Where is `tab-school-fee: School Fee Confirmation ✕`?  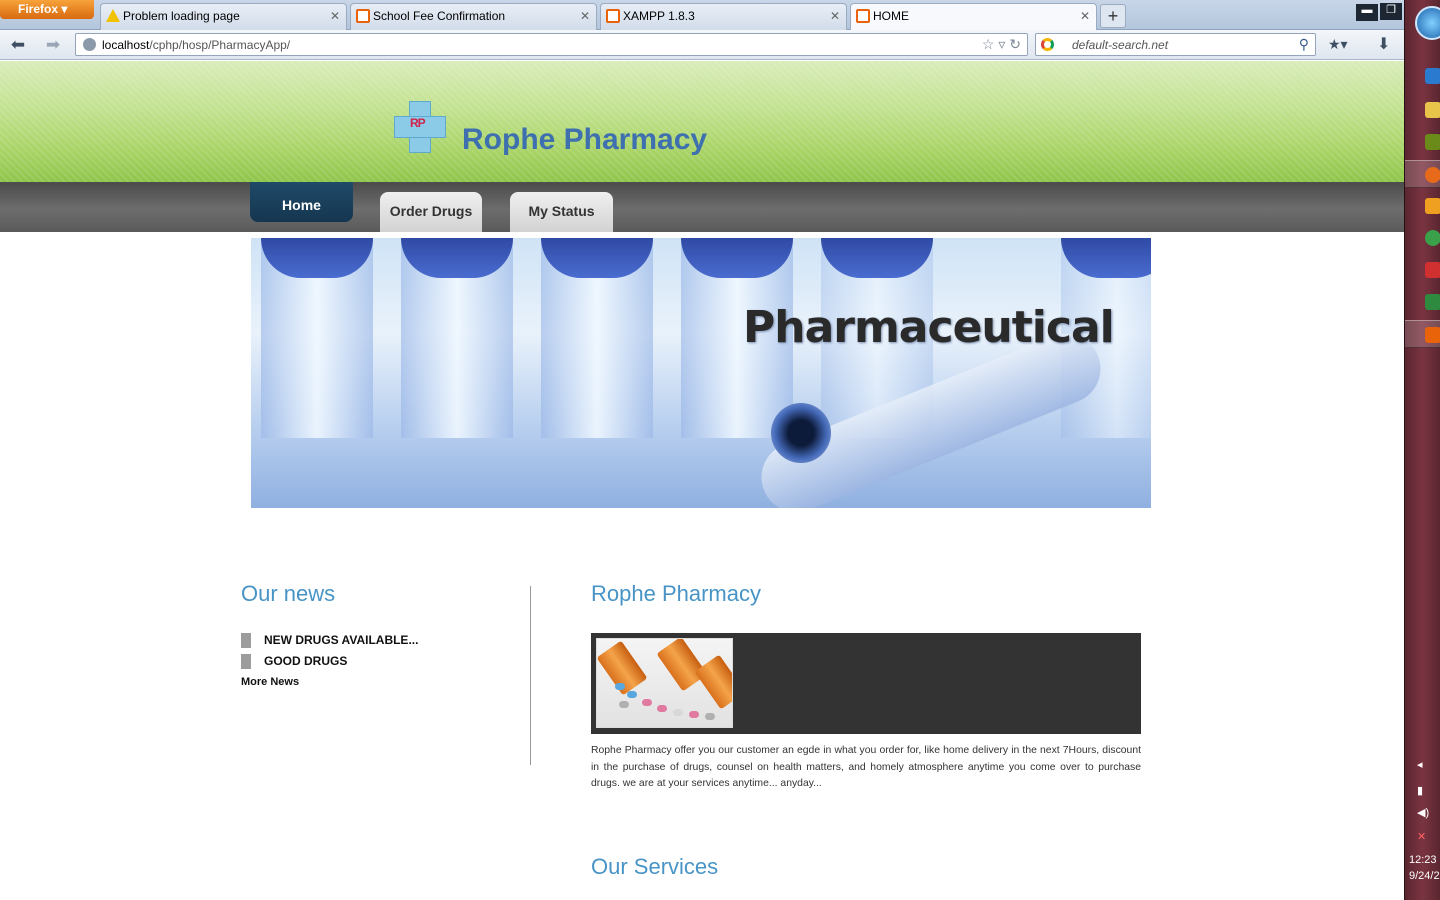 tab-school-fee: School Fee Confirmation ✕ is located at coordinates (473, 16).